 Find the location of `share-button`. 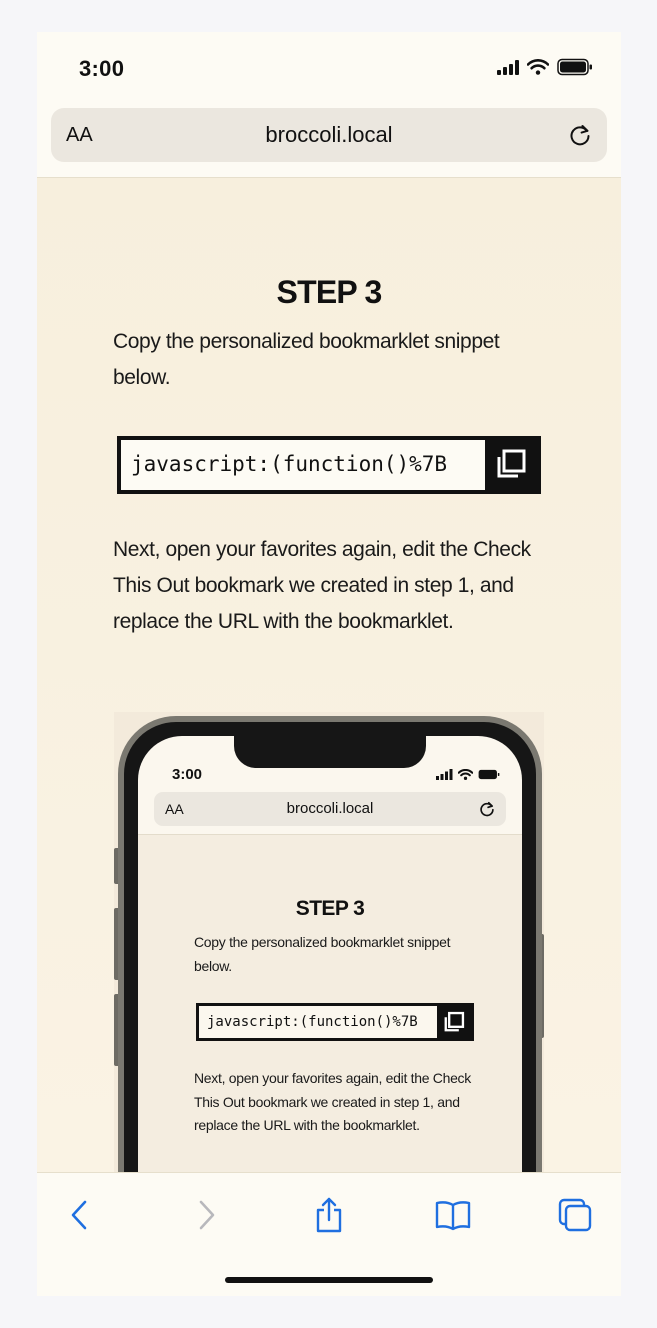

share-button is located at coordinates (329, 1215).